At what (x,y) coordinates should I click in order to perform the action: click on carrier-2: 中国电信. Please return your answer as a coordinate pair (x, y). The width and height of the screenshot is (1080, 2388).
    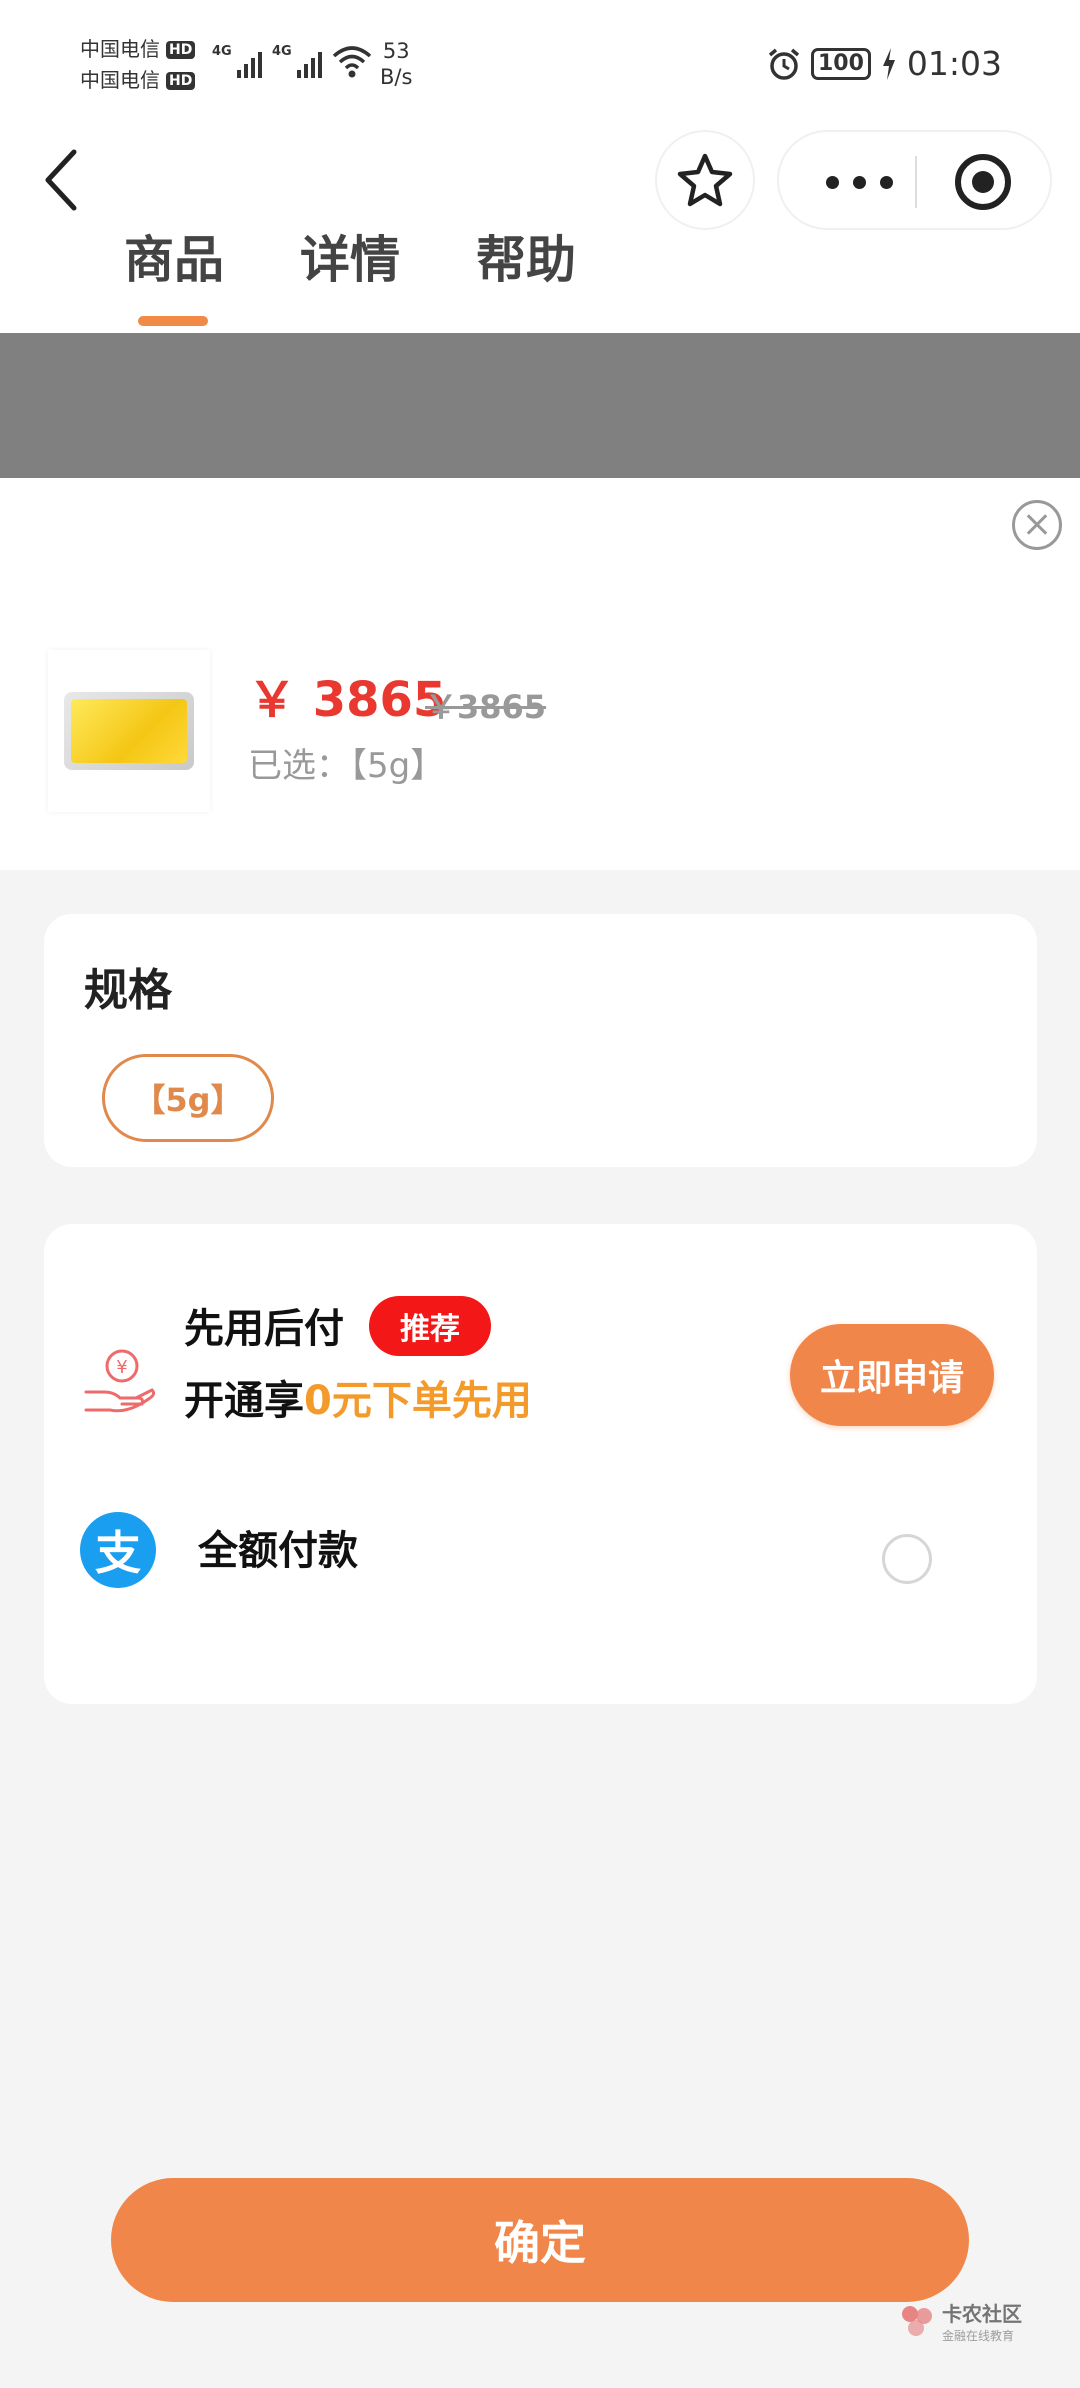
    Looking at the image, I should click on (120, 80).